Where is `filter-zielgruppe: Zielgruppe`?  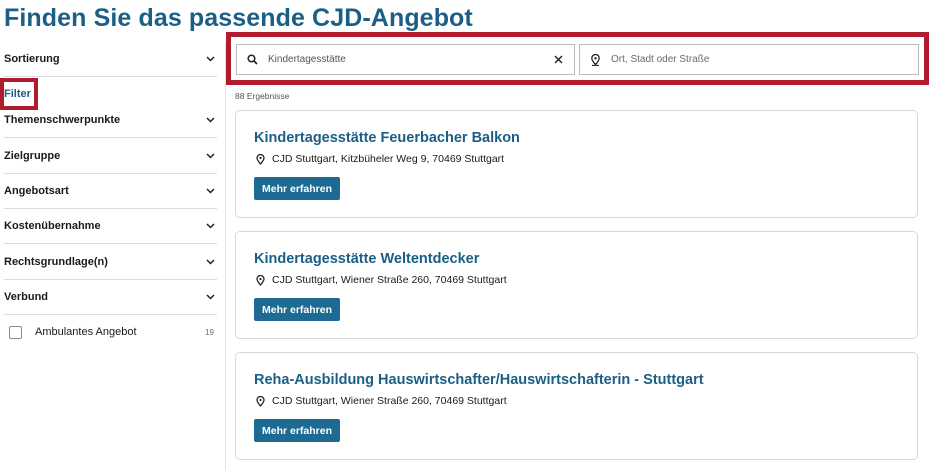
filter-zielgruppe: Zielgruppe is located at coordinates (110, 156).